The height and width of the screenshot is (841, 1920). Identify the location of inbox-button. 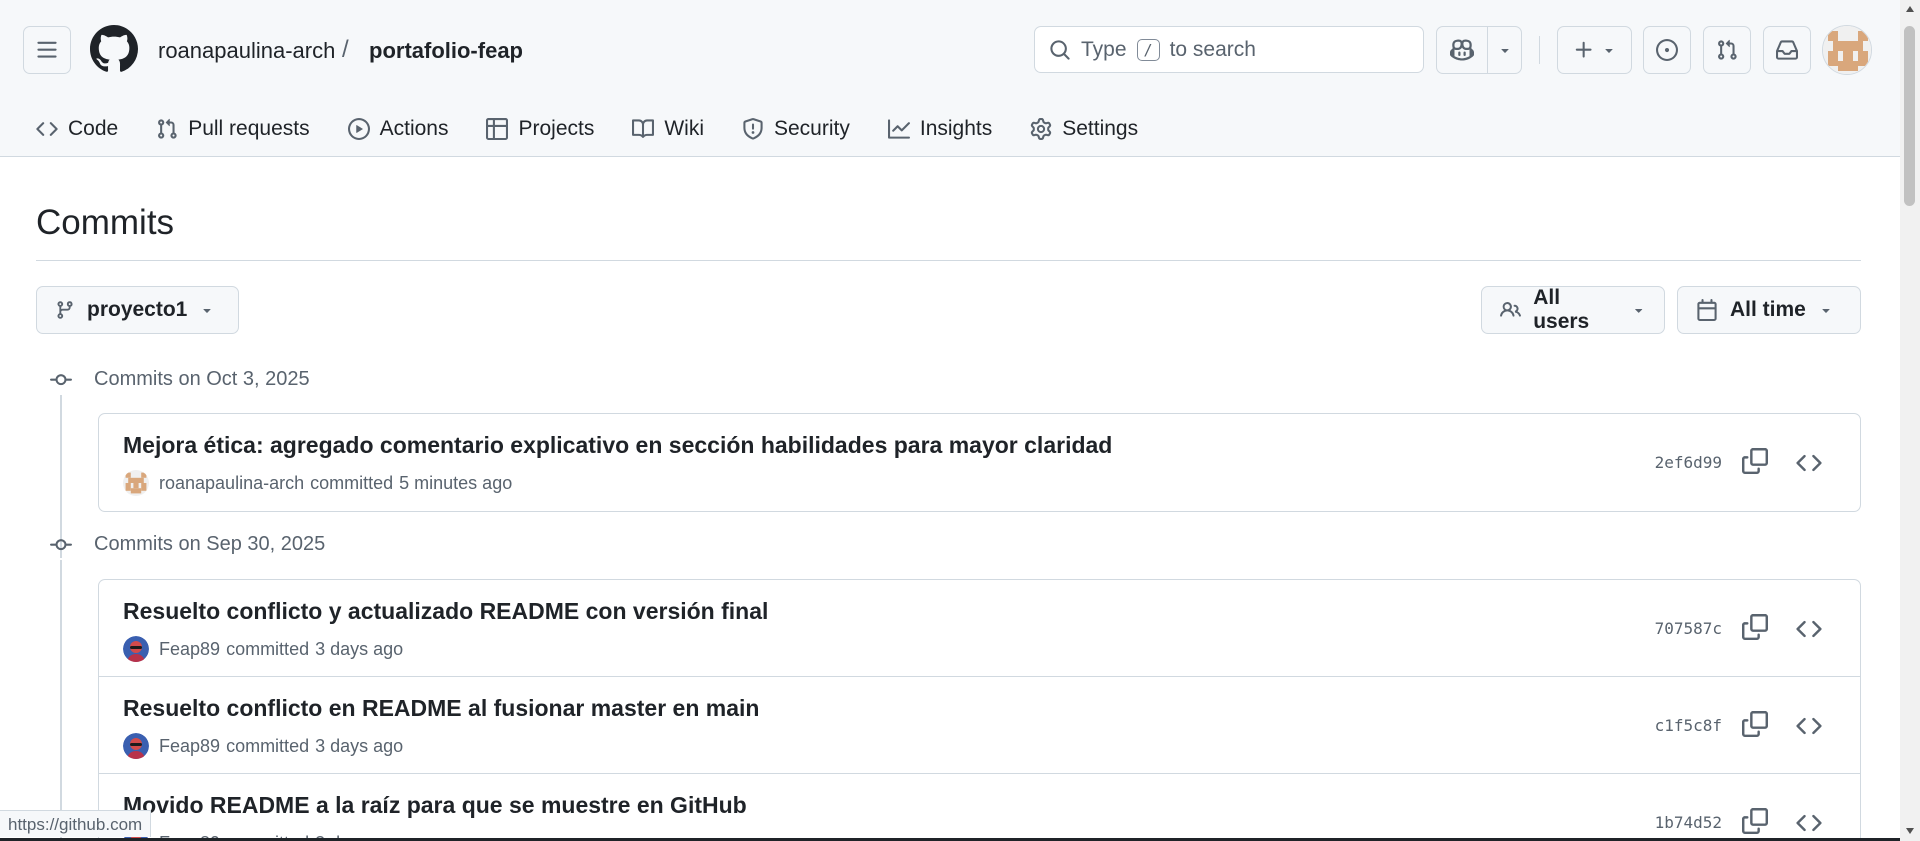
(1787, 50).